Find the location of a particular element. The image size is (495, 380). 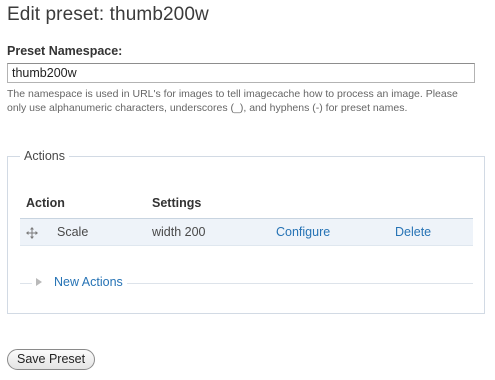

drag-handle-icon is located at coordinates (32, 232).